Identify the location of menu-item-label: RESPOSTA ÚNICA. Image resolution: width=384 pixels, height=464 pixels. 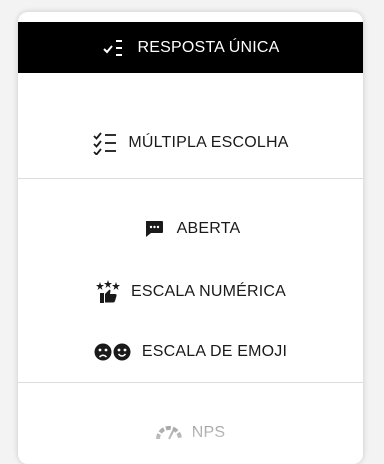
(208, 47).